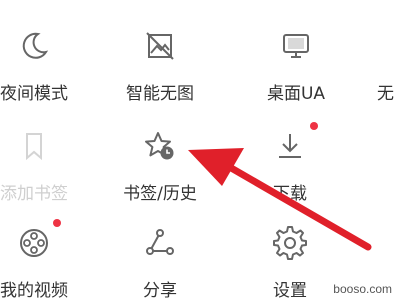 The height and width of the screenshot is (307, 400). I want to click on menu-item-label: 下载, so click(290, 194).